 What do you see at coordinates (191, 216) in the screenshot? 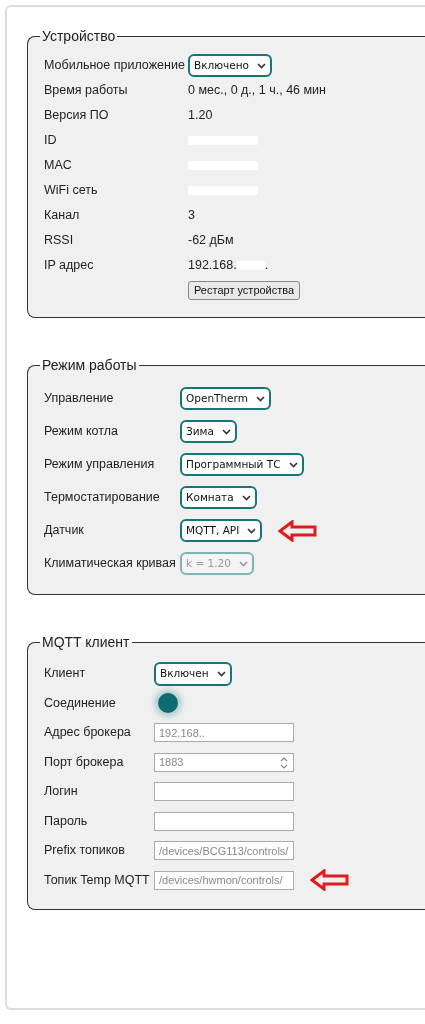
I see `field-value: 3` at bounding box center [191, 216].